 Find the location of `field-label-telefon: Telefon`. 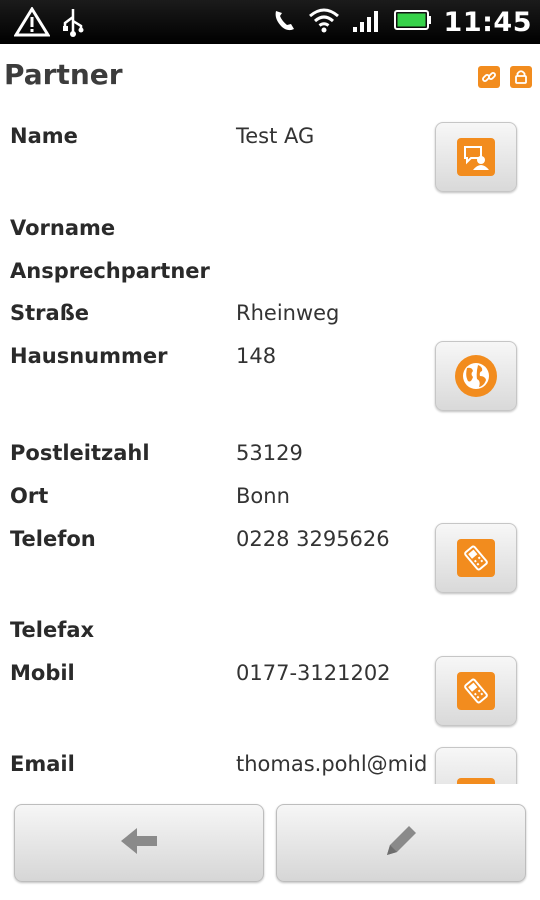

field-label-telefon: Telefon is located at coordinates (53, 539).